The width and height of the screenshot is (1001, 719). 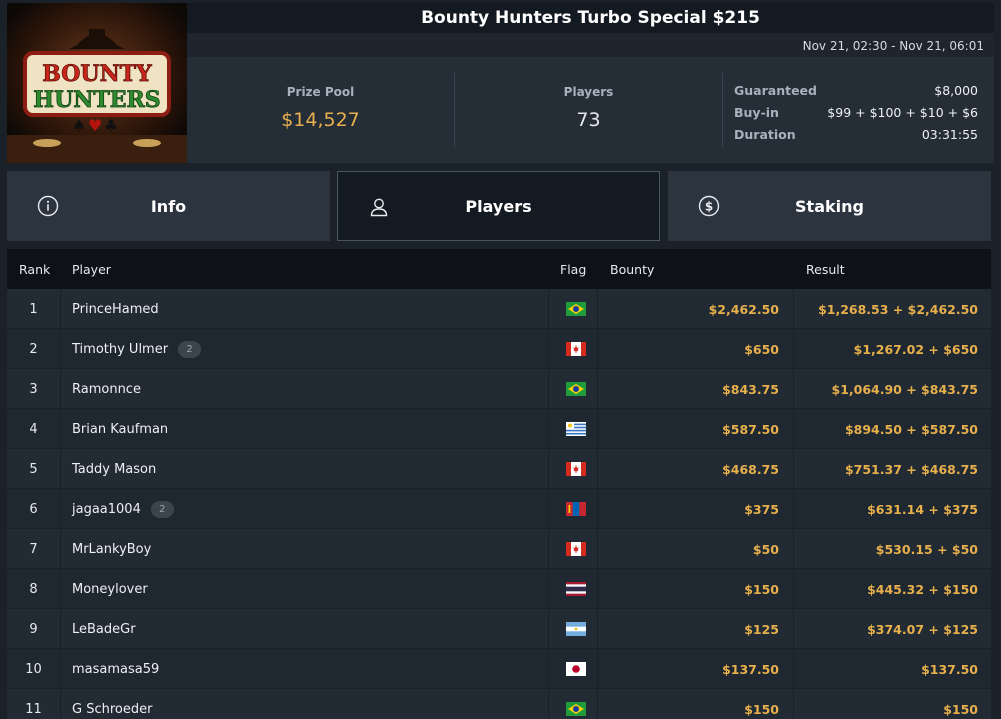 What do you see at coordinates (320, 120) in the screenshot?
I see `prize-pool-value: $14,527` at bounding box center [320, 120].